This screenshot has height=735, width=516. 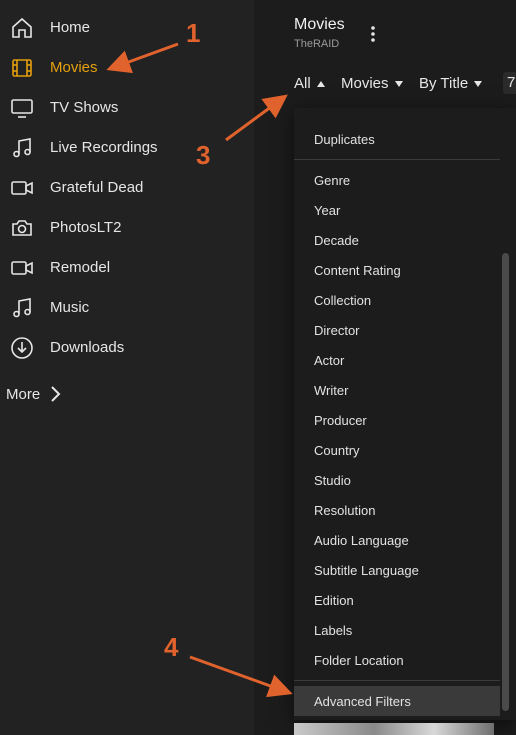 What do you see at coordinates (362, 701) in the screenshot?
I see `menu-item-advanced-filters: Advanced Filters` at bounding box center [362, 701].